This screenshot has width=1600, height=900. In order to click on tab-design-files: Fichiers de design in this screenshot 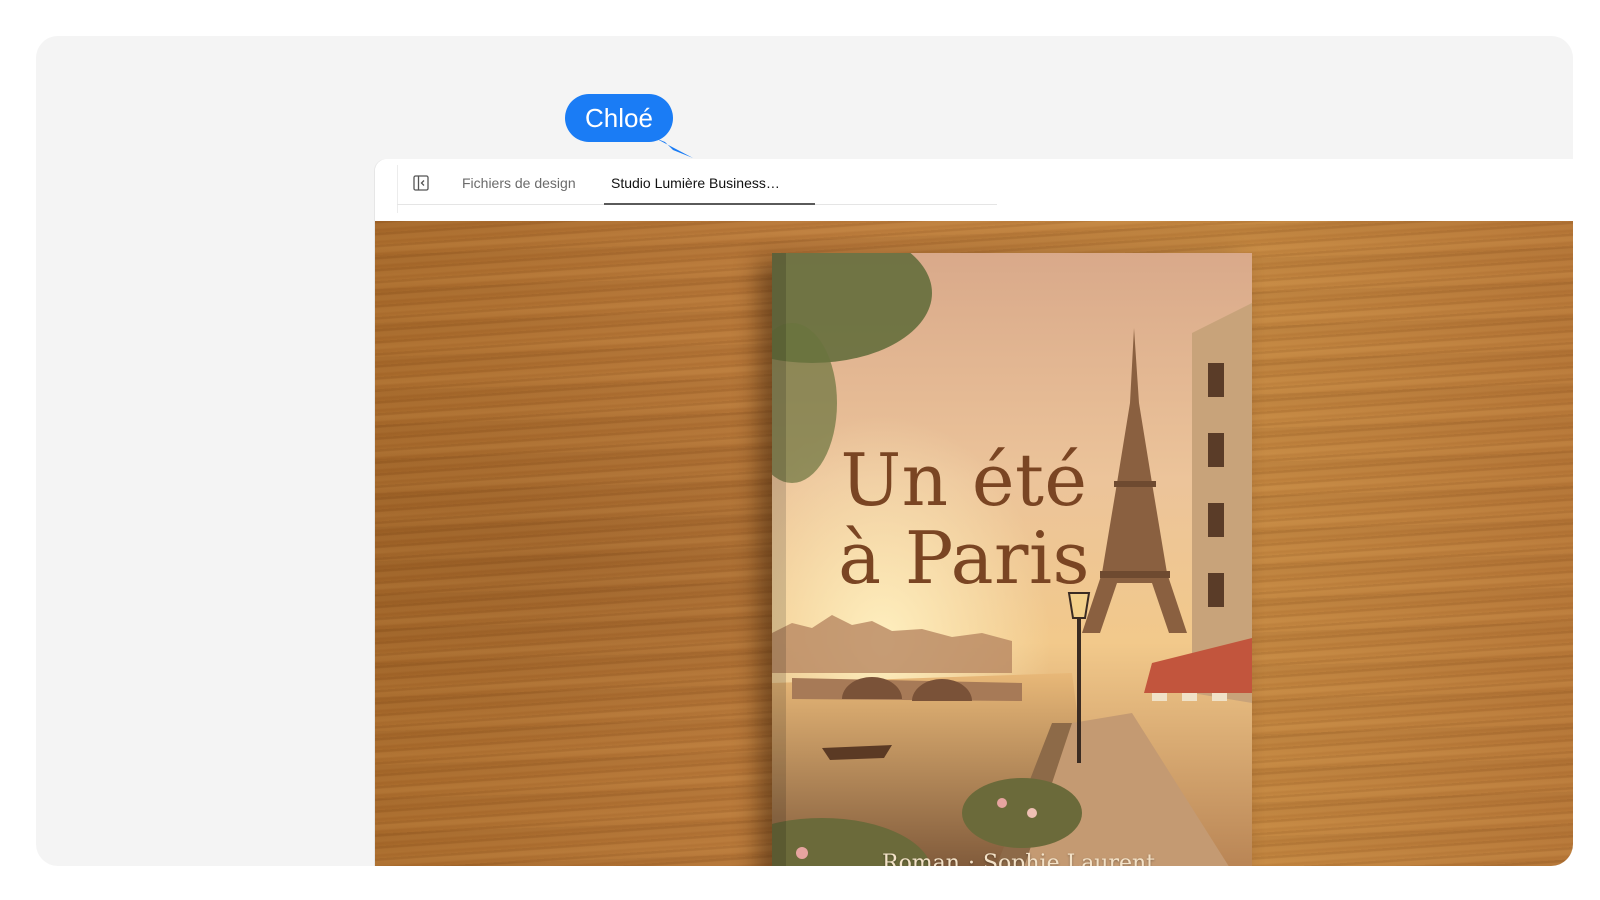, I will do `click(519, 183)`.